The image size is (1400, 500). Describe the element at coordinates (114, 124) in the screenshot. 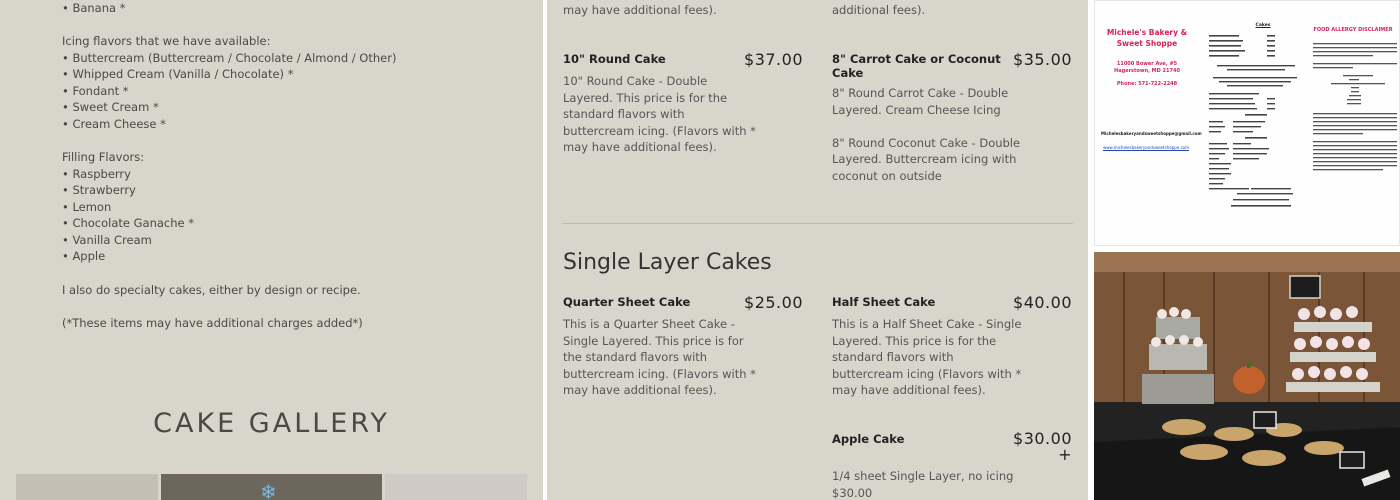

I see `icing-item: • Cream Cheese *` at that location.